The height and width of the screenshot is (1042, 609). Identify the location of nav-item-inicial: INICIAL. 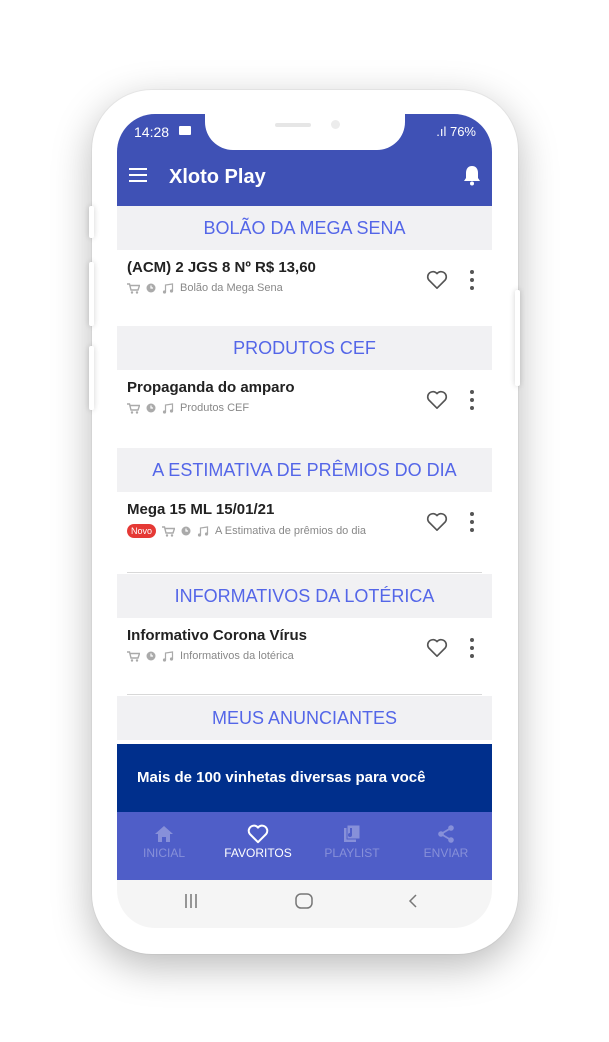
(164, 842).